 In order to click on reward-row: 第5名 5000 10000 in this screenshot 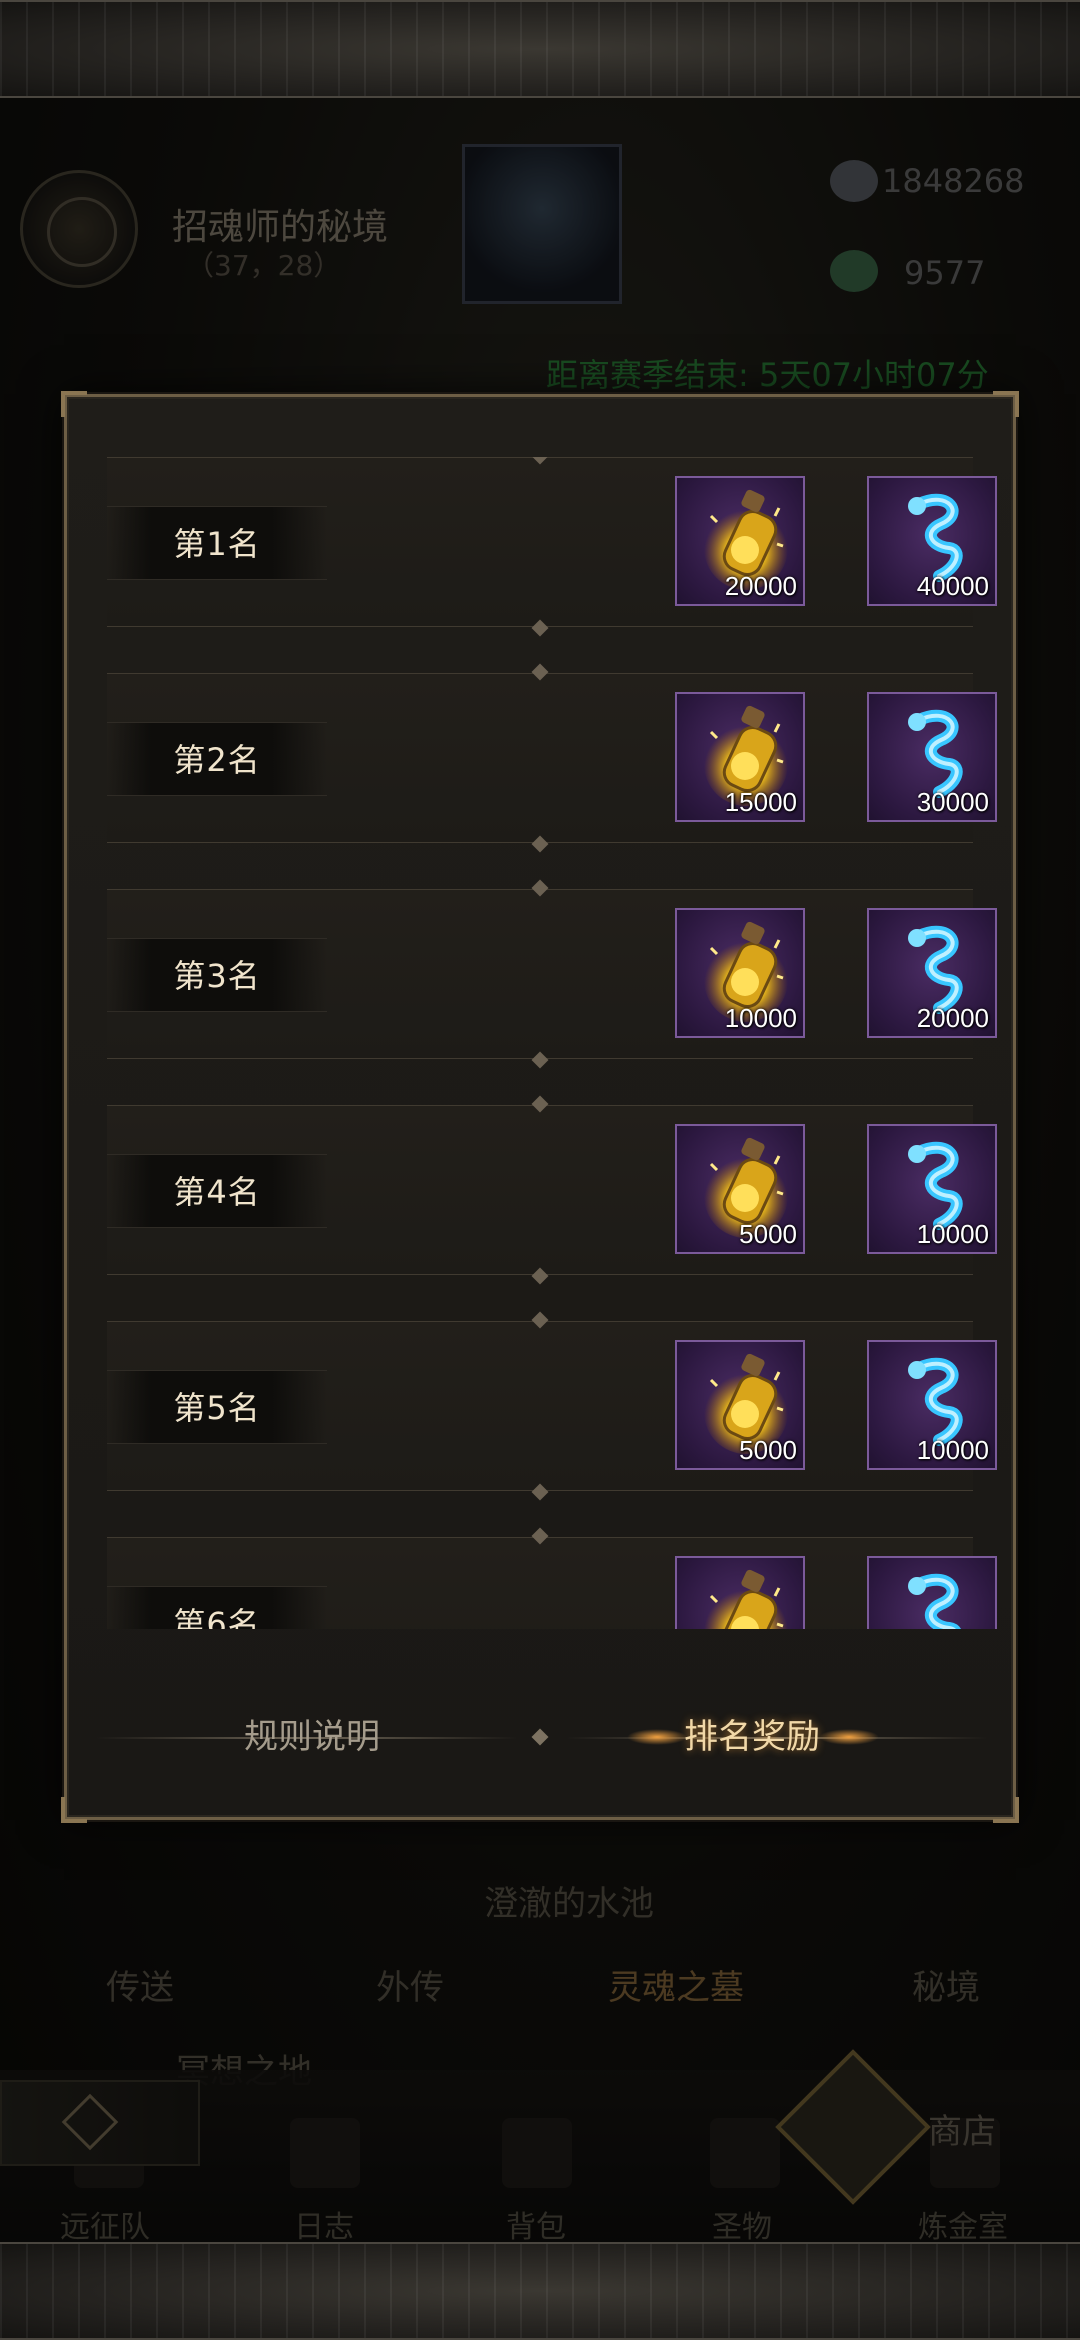, I will do `click(552, 1406)`.